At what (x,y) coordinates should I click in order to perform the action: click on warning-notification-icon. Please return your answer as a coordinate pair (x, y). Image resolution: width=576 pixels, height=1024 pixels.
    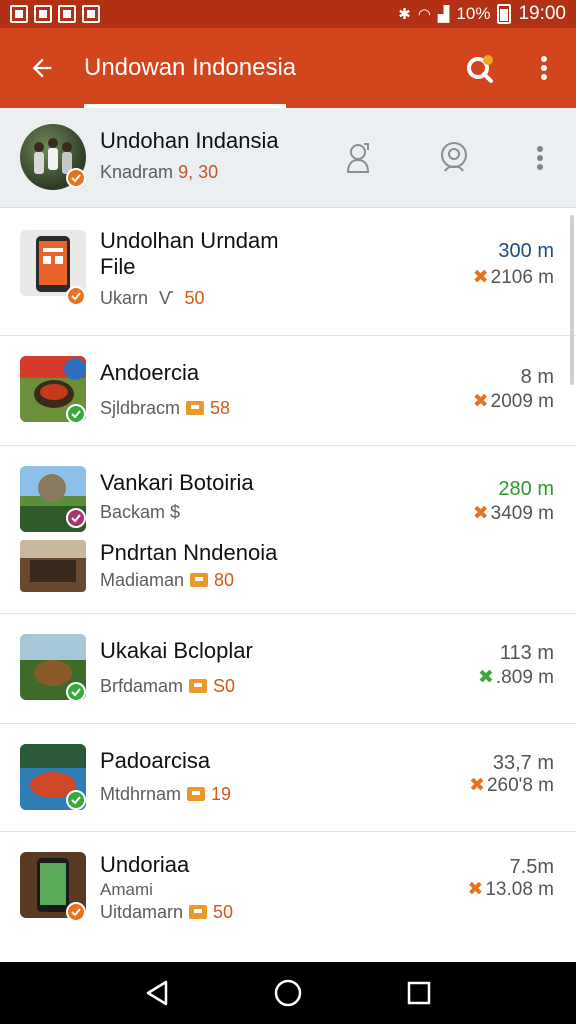
    Looking at the image, I should click on (91, 14).